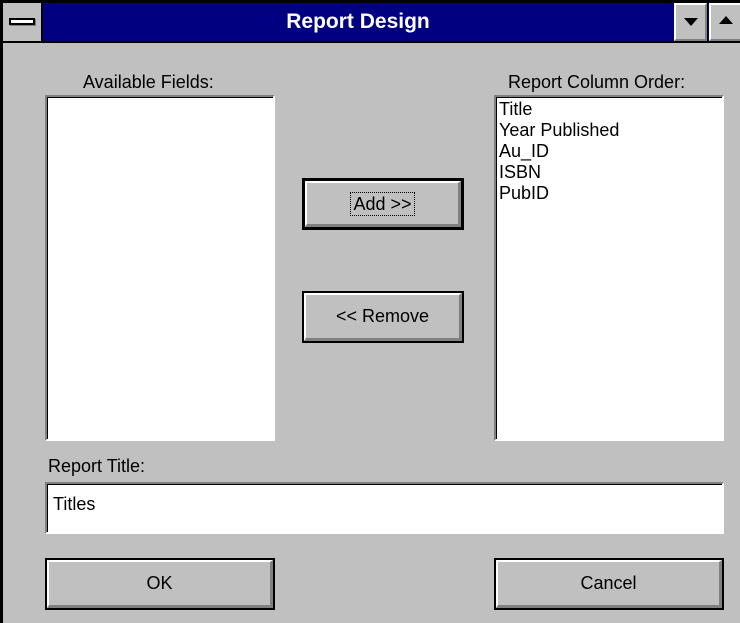  I want to click on report-column-item: Title, so click(609, 109).